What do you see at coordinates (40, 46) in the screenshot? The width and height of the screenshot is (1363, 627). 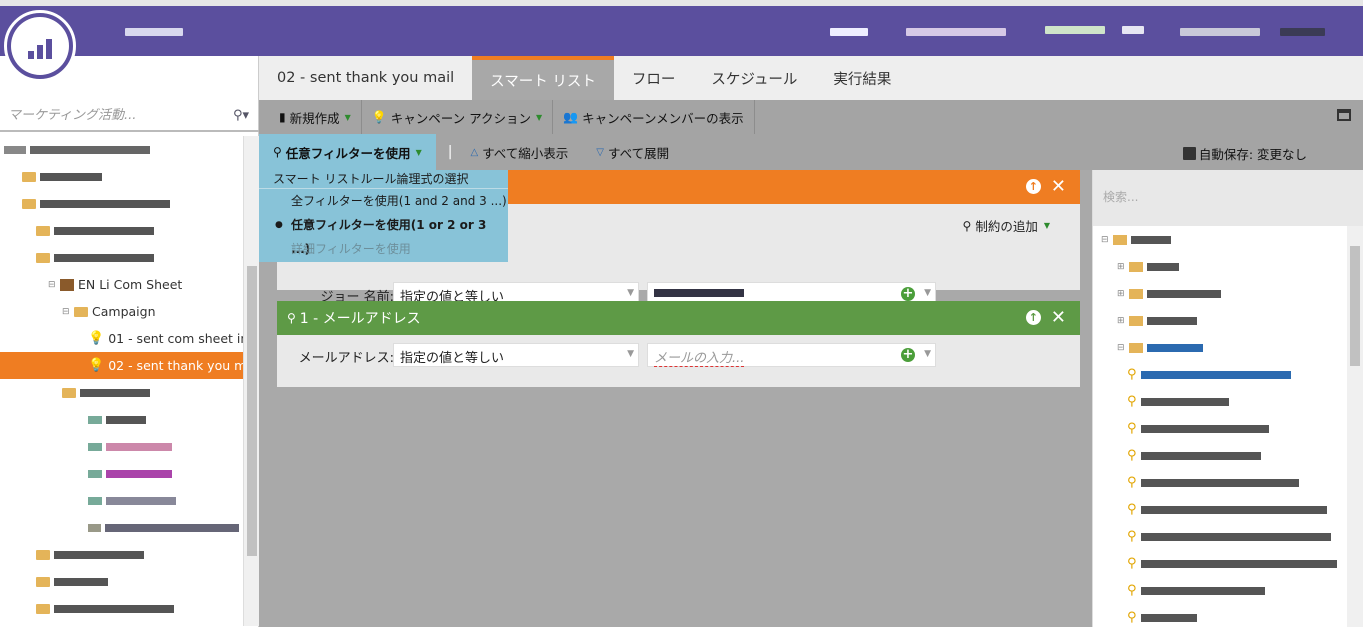 I see `marketo-logo` at bounding box center [40, 46].